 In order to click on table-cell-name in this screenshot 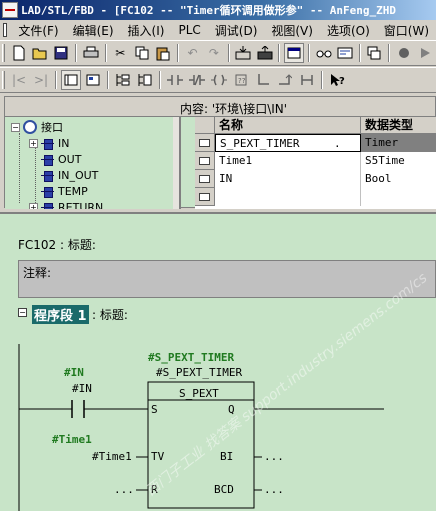, I will do `click(288, 197)`.